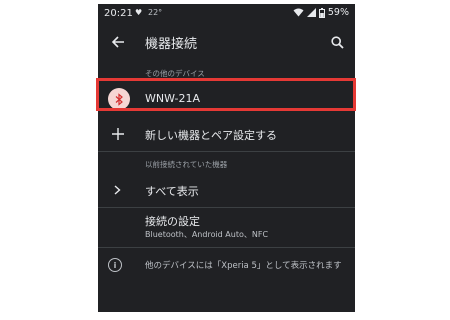 The height and width of the screenshot is (320, 450). I want to click on status-icons: 59%, so click(321, 12).